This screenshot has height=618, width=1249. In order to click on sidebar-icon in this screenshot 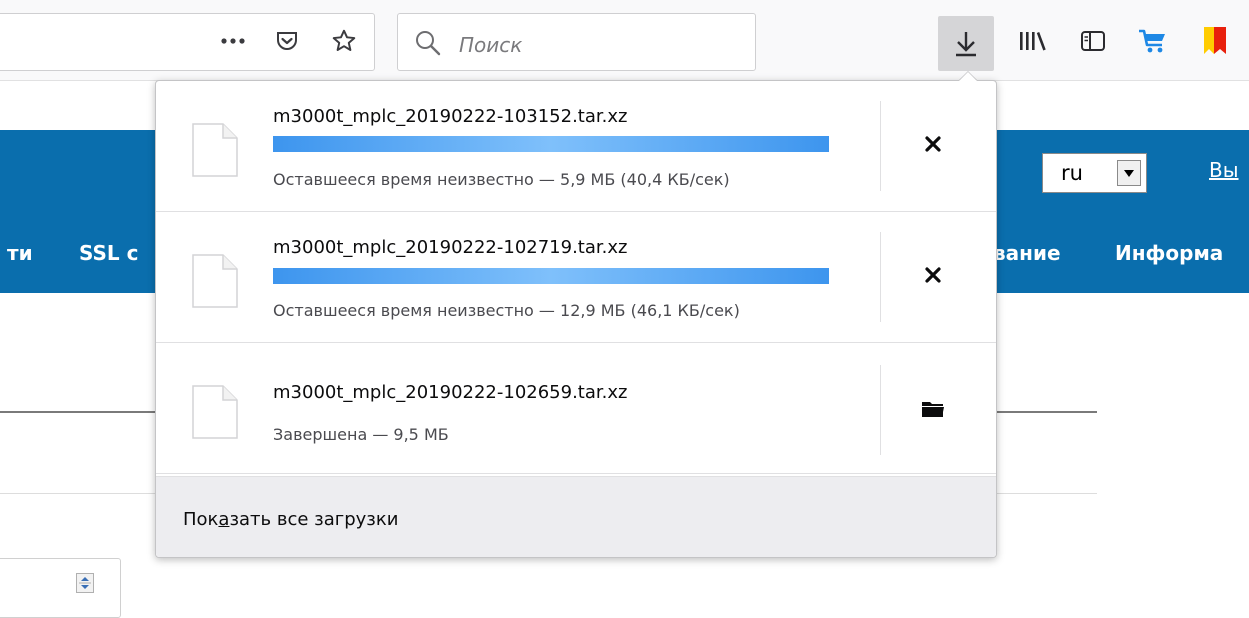, I will do `click(1093, 41)`.